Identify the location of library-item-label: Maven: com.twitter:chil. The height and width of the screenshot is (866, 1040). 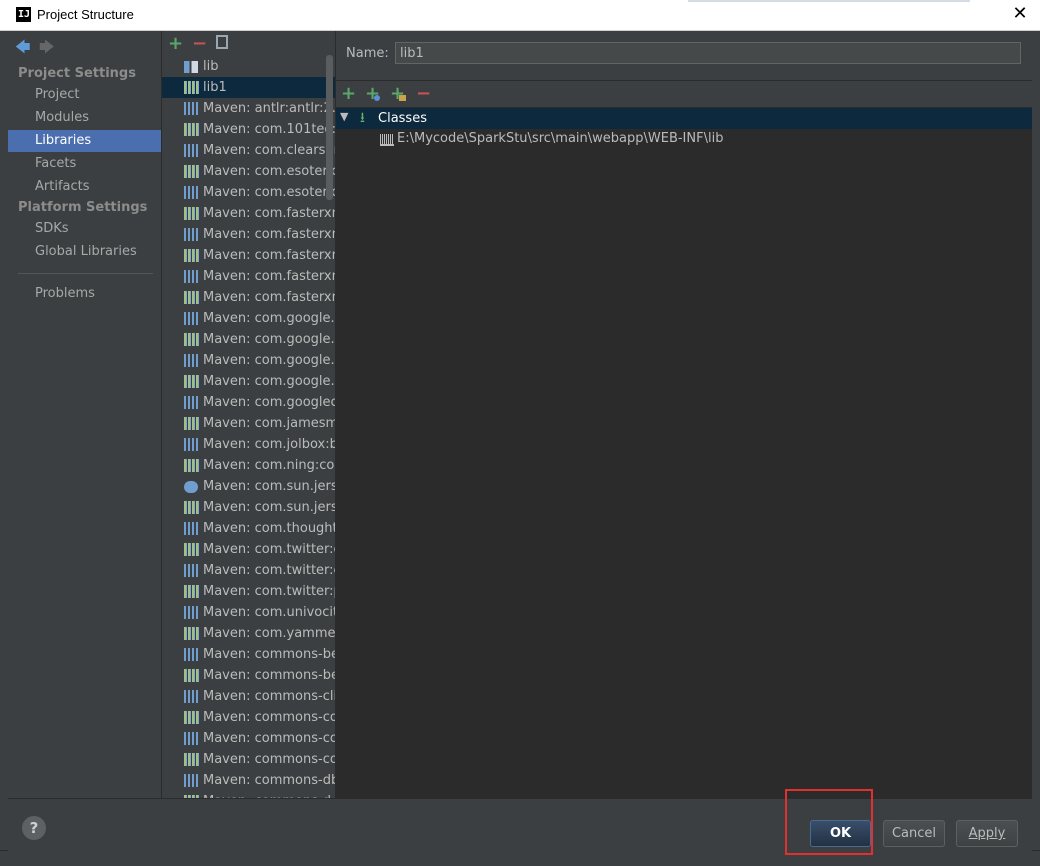
(269, 570).